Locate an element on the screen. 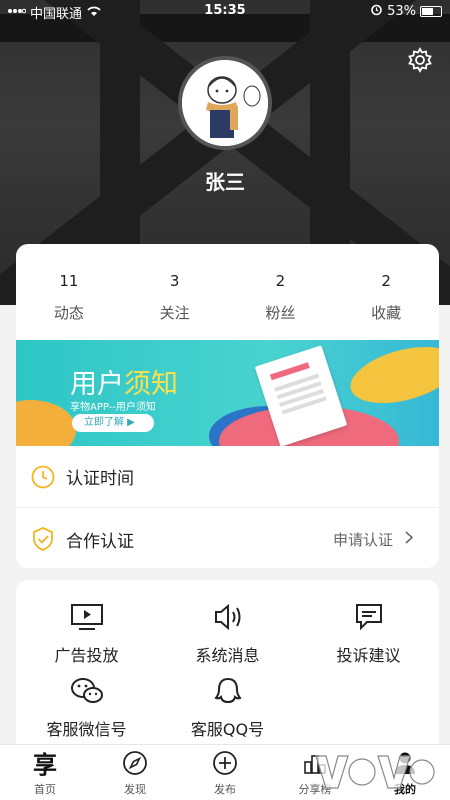  tab-publish: 发布 is located at coordinates (225, 772).